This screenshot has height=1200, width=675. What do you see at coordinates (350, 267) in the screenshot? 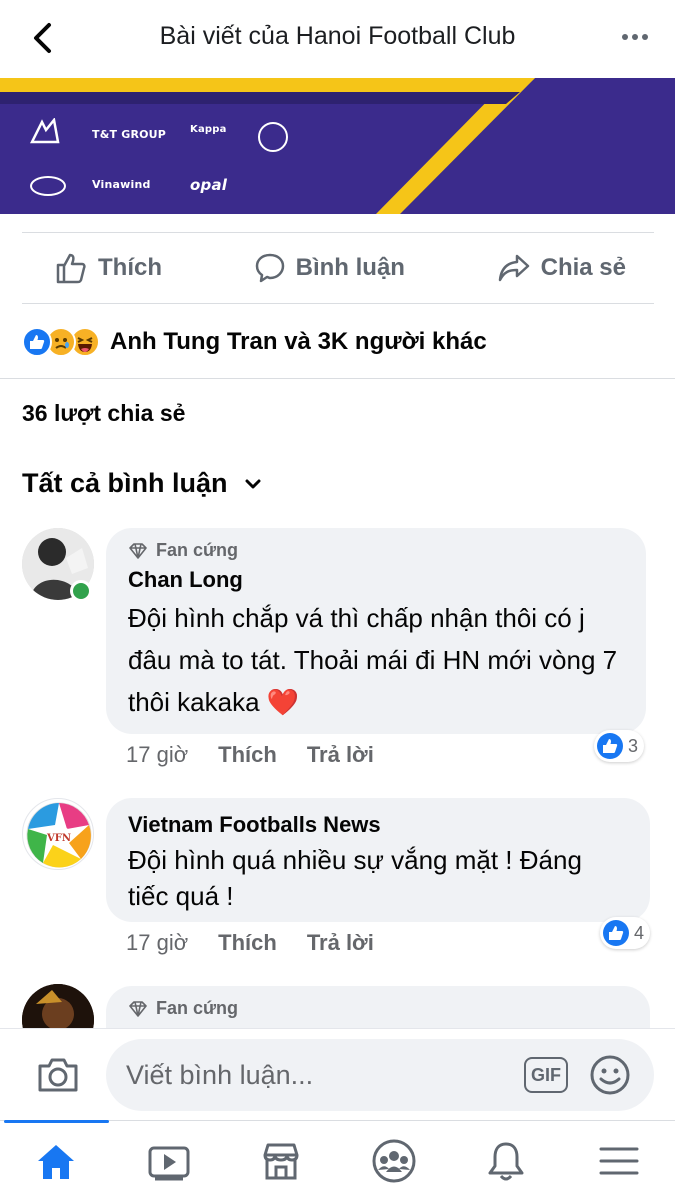
I see `comment-label: Bình luận` at bounding box center [350, 267].